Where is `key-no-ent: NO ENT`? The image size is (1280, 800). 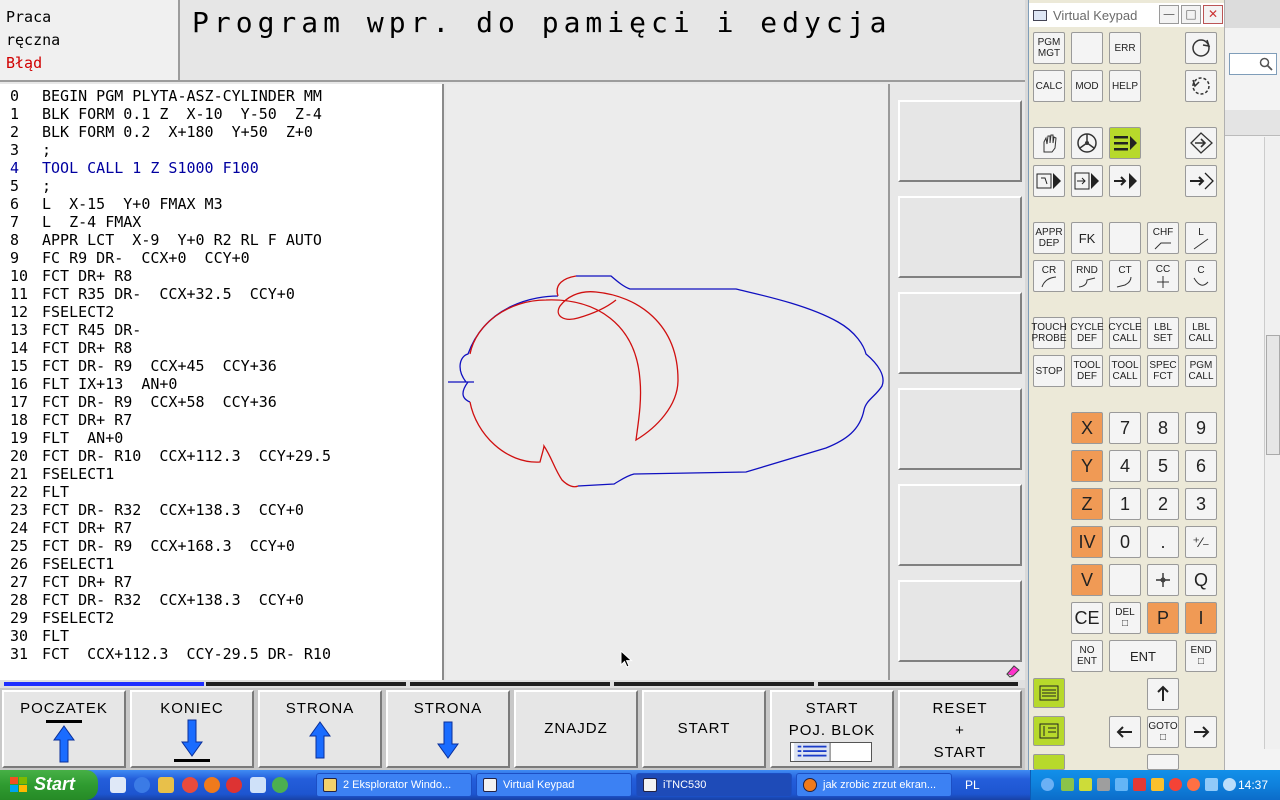
key-no-ent: NO ENT is located at coordinates (1087, 656).